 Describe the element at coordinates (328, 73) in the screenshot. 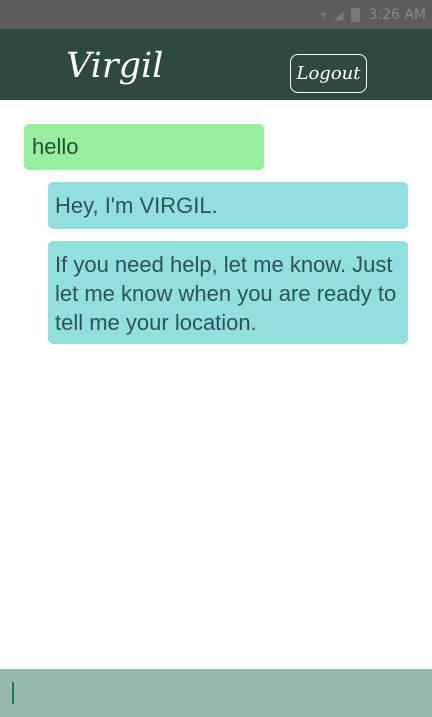

I see `logout-button: Logout` at that location.